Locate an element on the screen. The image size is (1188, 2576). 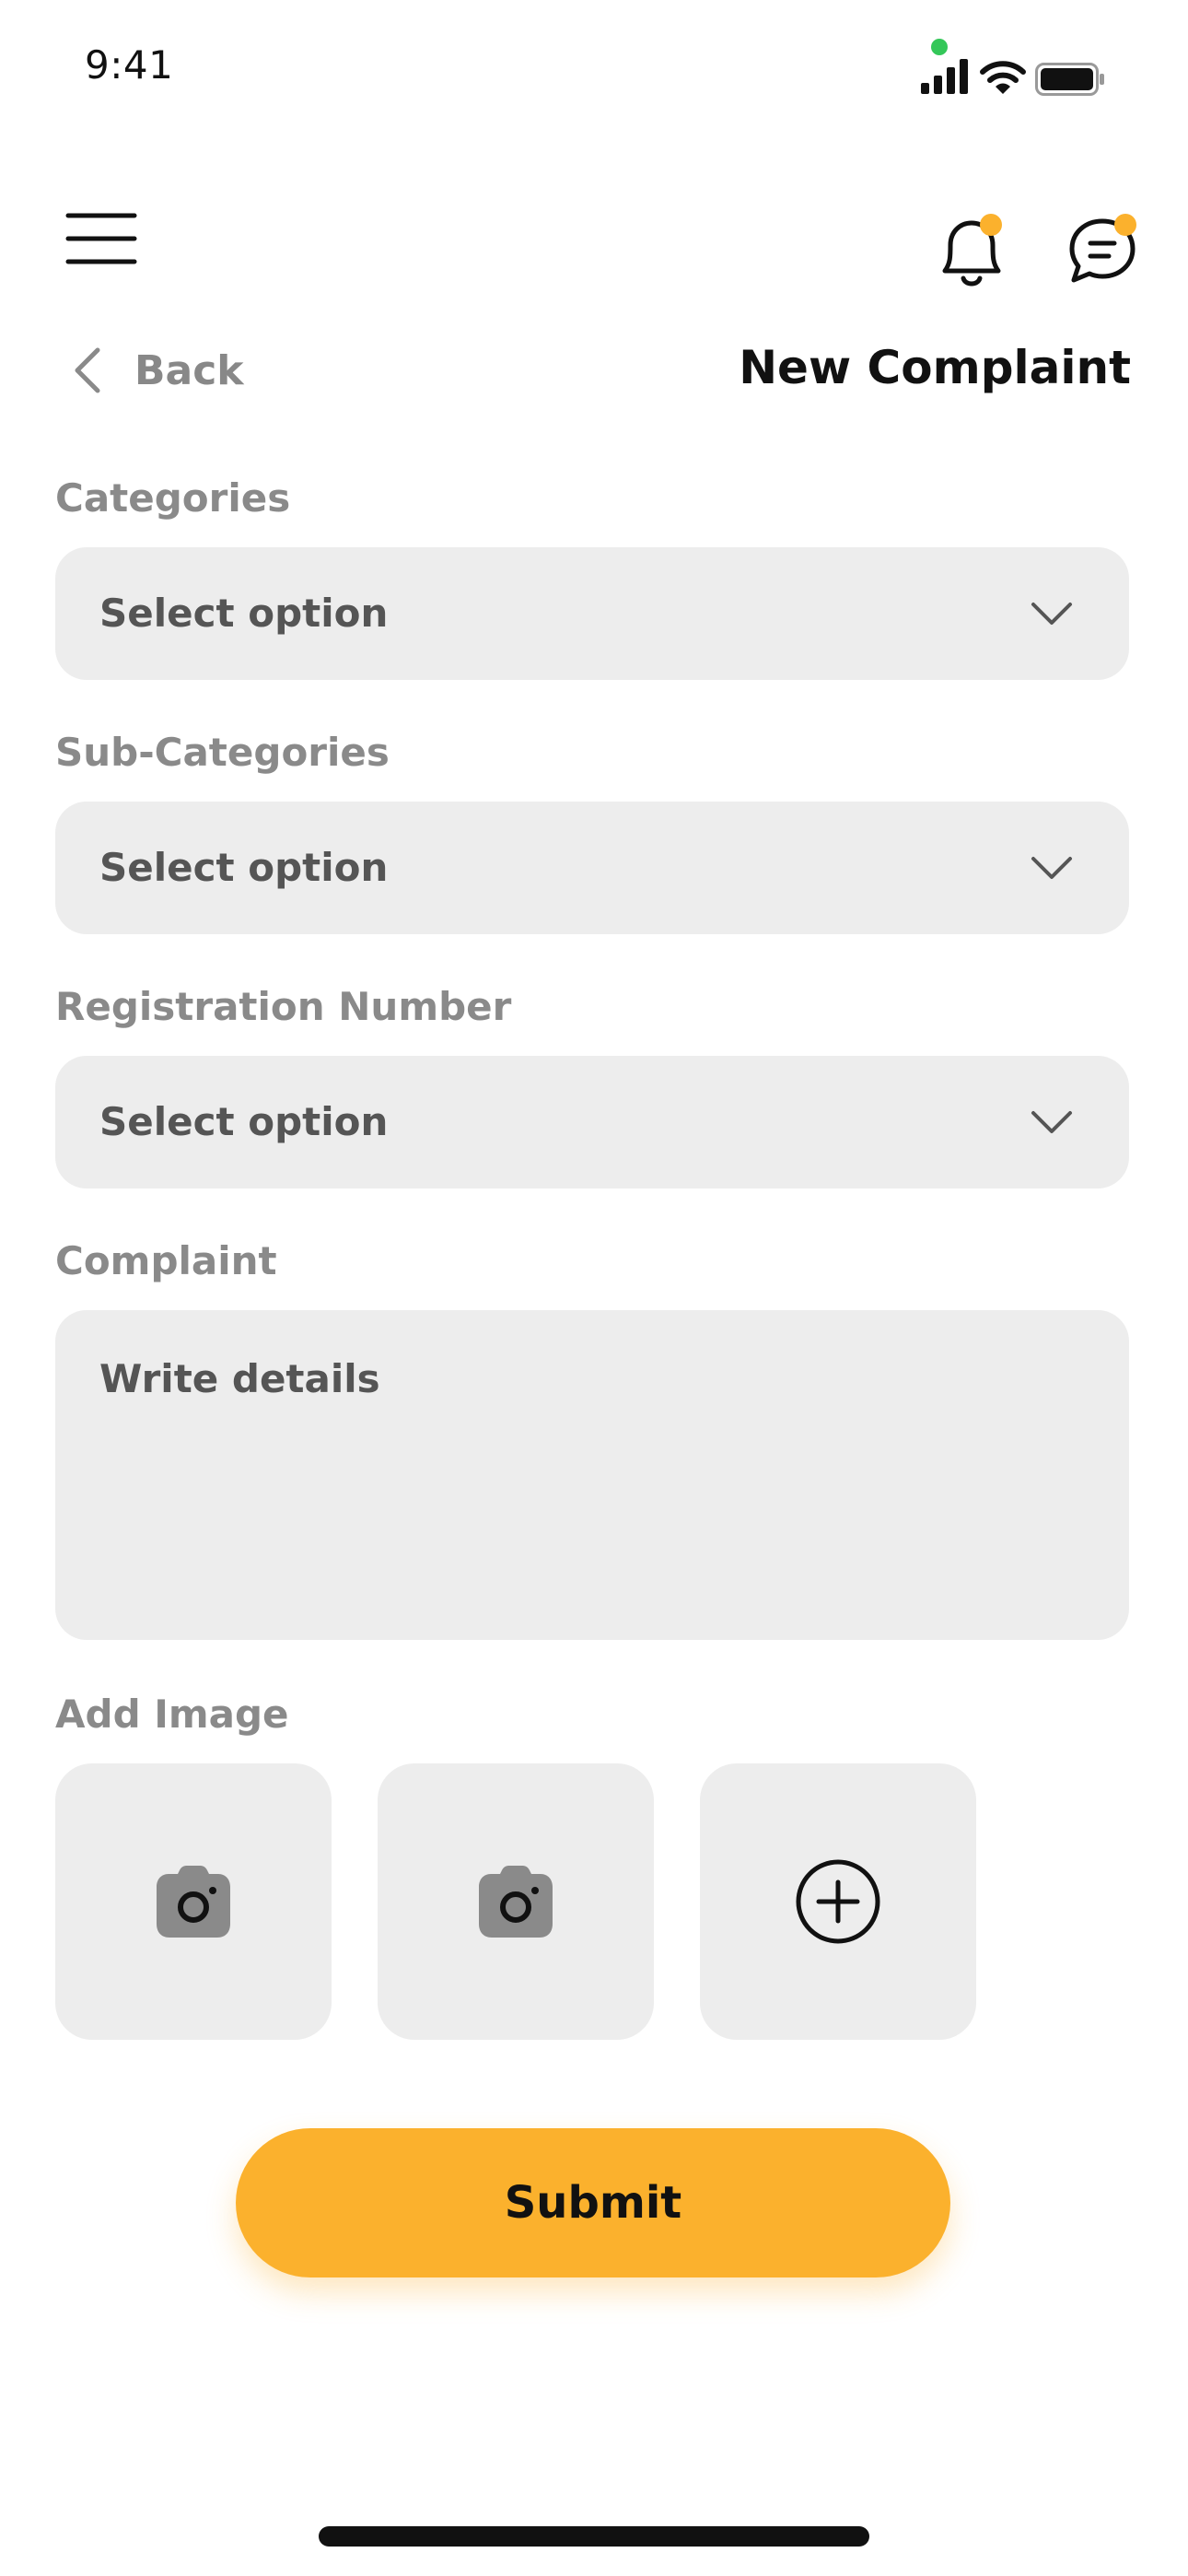
registration-number-select-value: Select option is located at coordinates (244, 1121).